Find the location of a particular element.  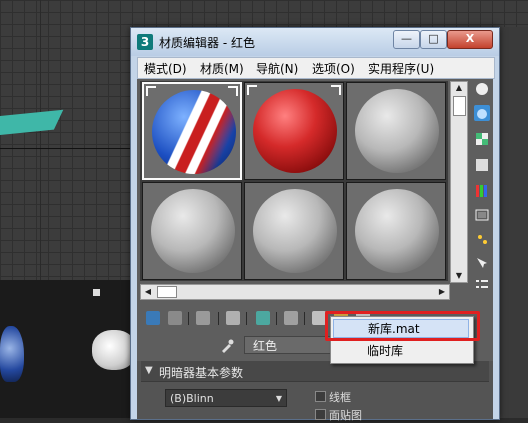

material-map-navigator-icon is located at coordinates (482, 285).